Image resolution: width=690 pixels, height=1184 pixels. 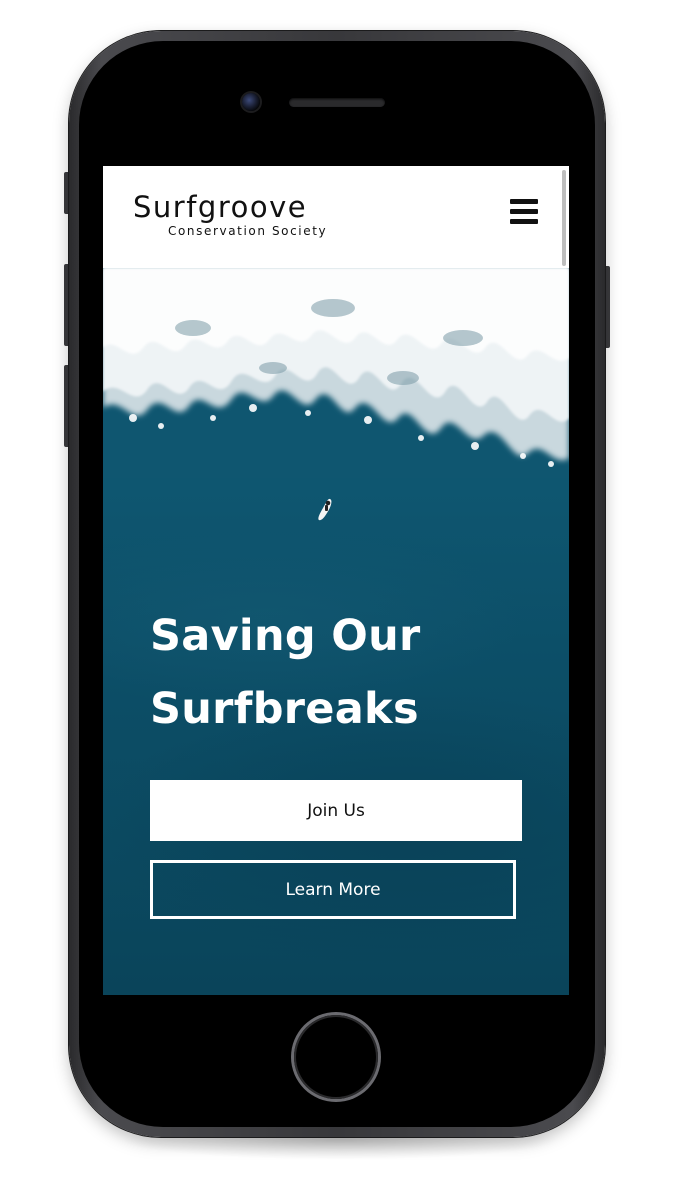 I want to click on menu-bar-middle, so click(x=524, y=211).